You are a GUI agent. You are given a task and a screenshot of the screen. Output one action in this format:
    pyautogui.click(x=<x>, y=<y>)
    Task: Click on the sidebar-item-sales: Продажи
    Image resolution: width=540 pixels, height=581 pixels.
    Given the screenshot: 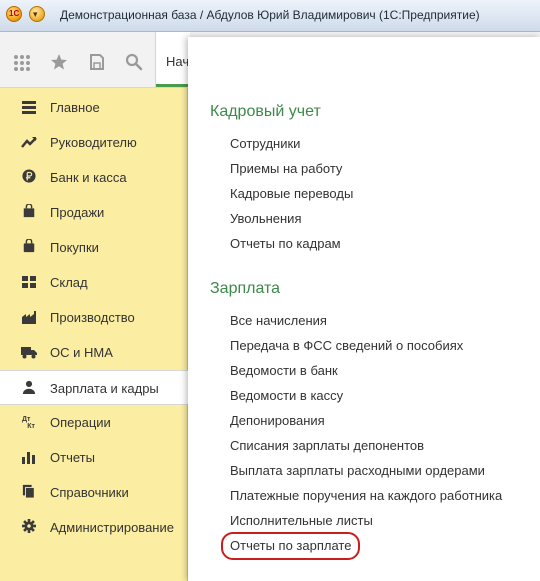 What is the action you would take?
    pyautogui.click(x=94, y=212)
    